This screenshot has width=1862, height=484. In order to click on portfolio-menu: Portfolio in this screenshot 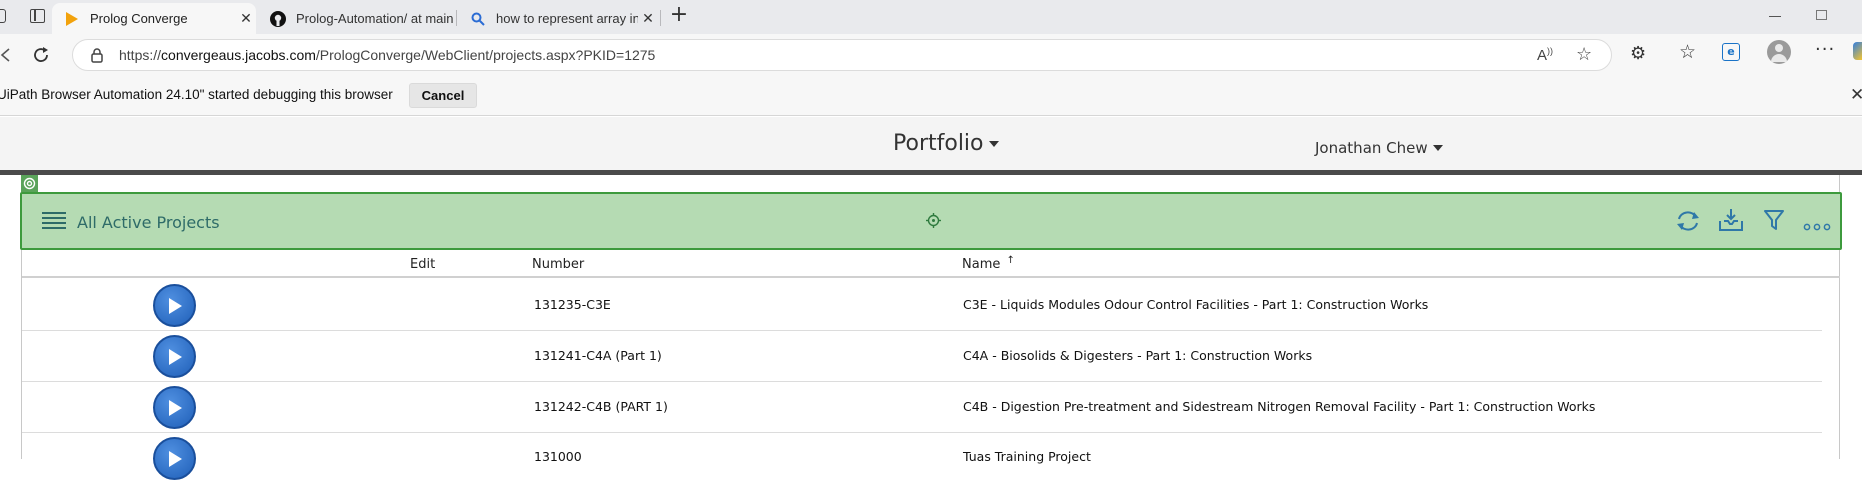, I will do `click(946, 143)`.